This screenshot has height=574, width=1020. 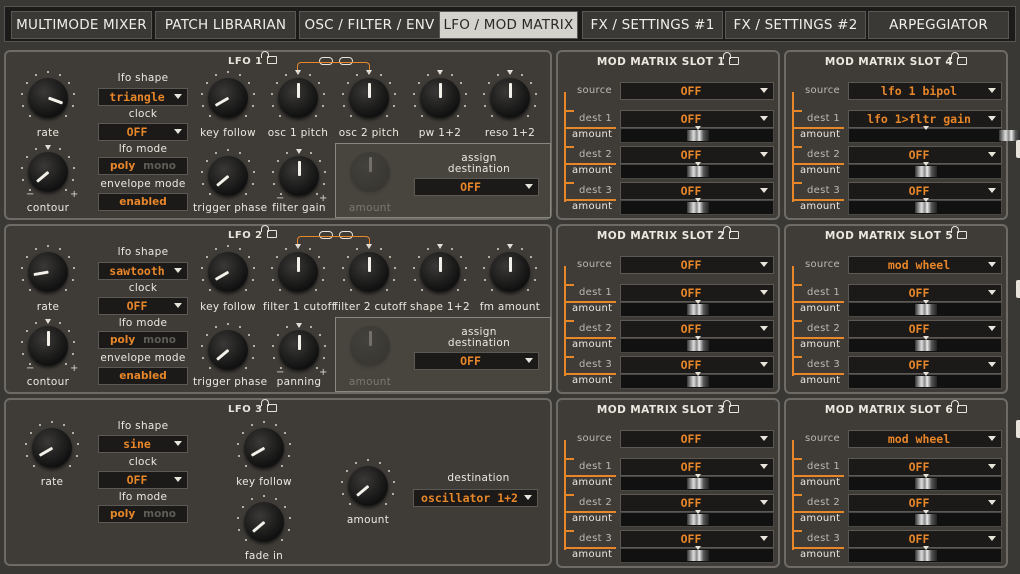 What do you see at coordinates (228, 176) in the screenshot?
I see `lfo1-trigger-phase-knob` at bounding box center [228, 176].